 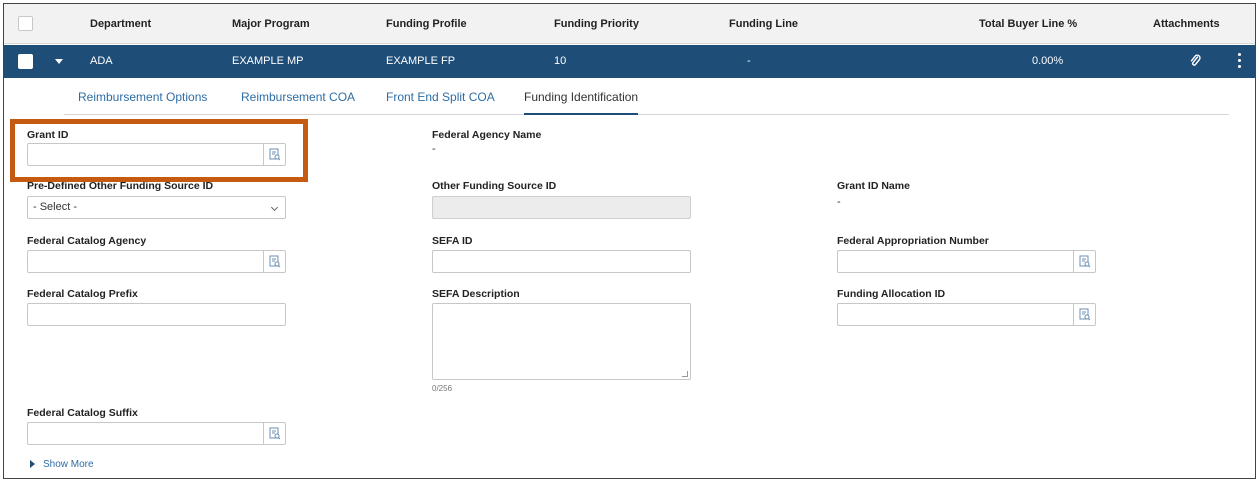 I want to click on grant-id-name-value: -, so click(x=839, y=202).